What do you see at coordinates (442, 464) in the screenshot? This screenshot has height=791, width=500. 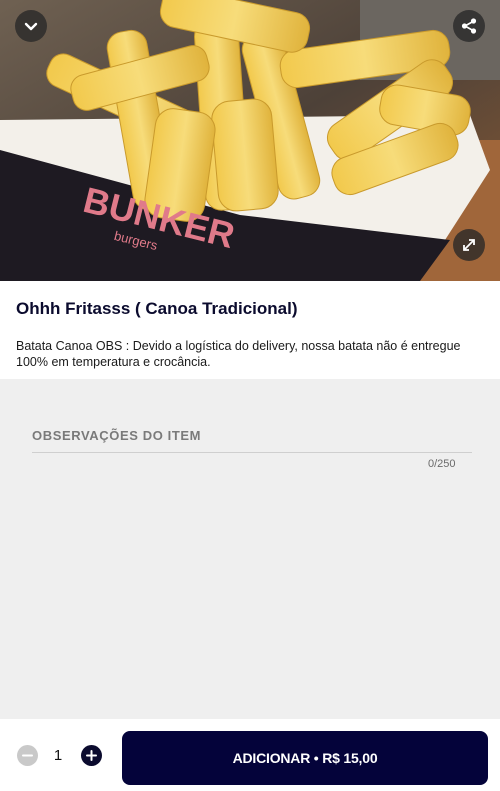 I see `observations-counter: 0/250` at bounding box center [442, 464].